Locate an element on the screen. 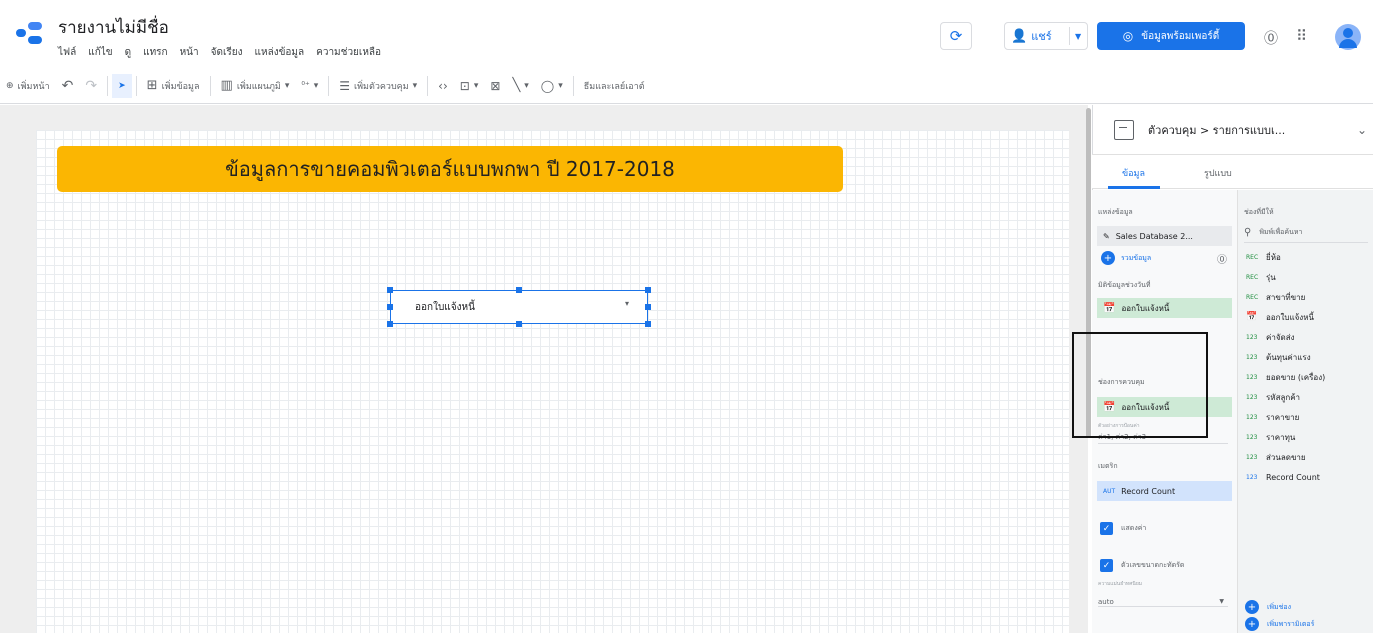 This screenshot has width=1373, height=633. view-data-button: ◎ ข้อมูลพร้อมเพอร์ดี้ is located at coordinates (1171, 36).